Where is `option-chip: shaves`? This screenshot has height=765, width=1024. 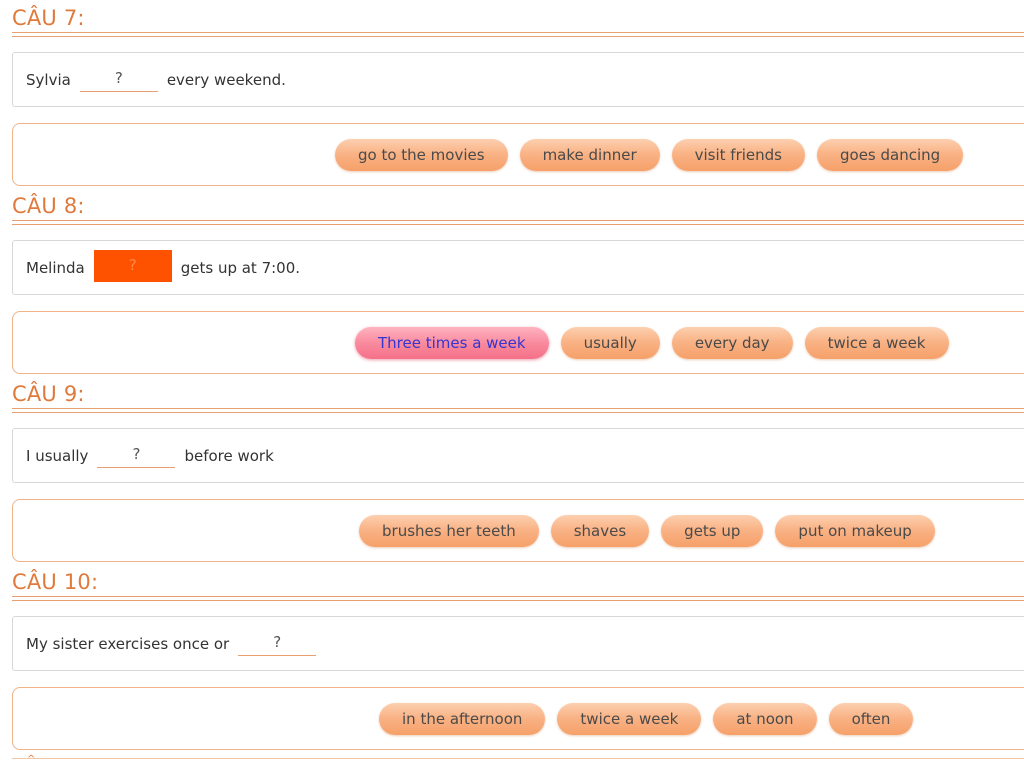
option-chip: shaves is located at coordinates (600, 530).